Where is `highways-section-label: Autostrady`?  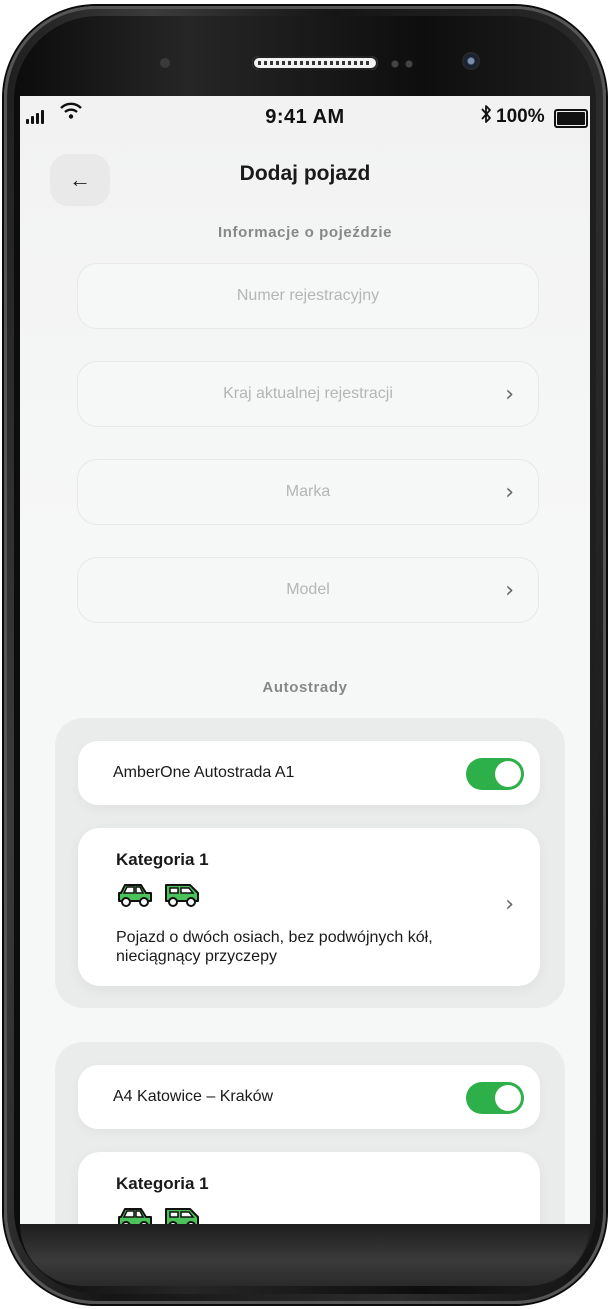 highways-section-label: Autostrady is located at coordinates (305, 687).